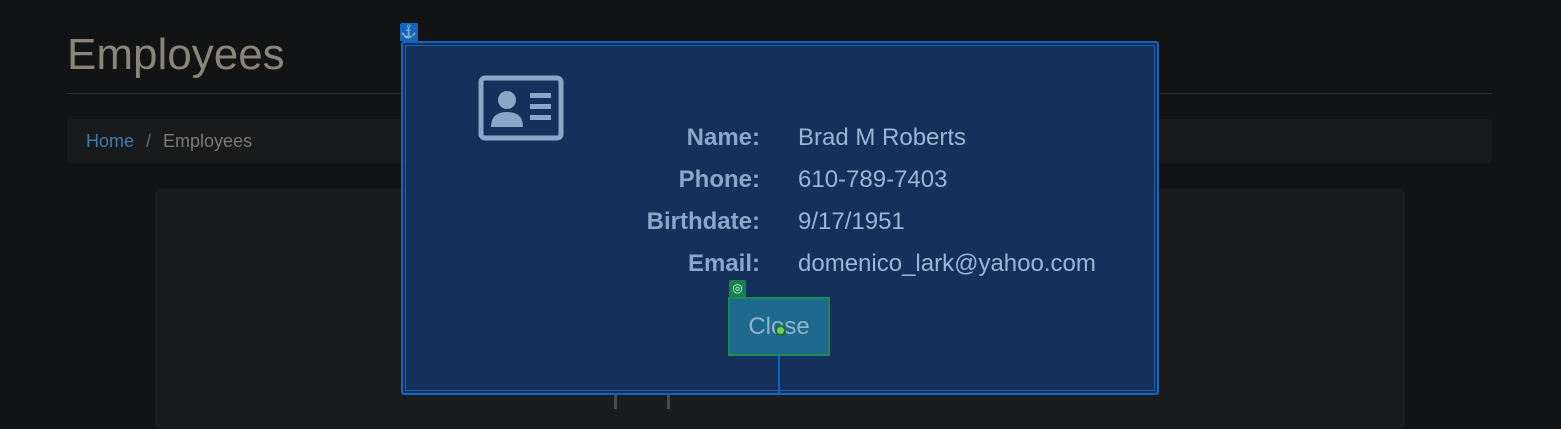 The image size is (1561, 429). Describe the element at coordinates (723, 263) in the screenshot. I see `email-label: Email:` at that location.